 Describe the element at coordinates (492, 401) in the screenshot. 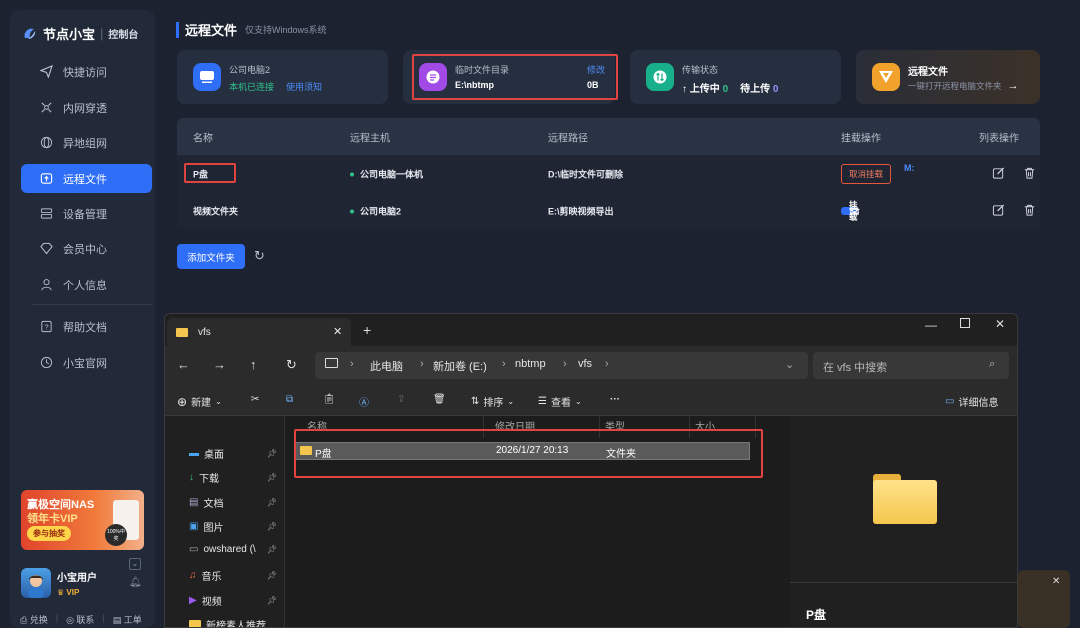

I see `sort-button: ⇅ 排序 ⌄` at that location.